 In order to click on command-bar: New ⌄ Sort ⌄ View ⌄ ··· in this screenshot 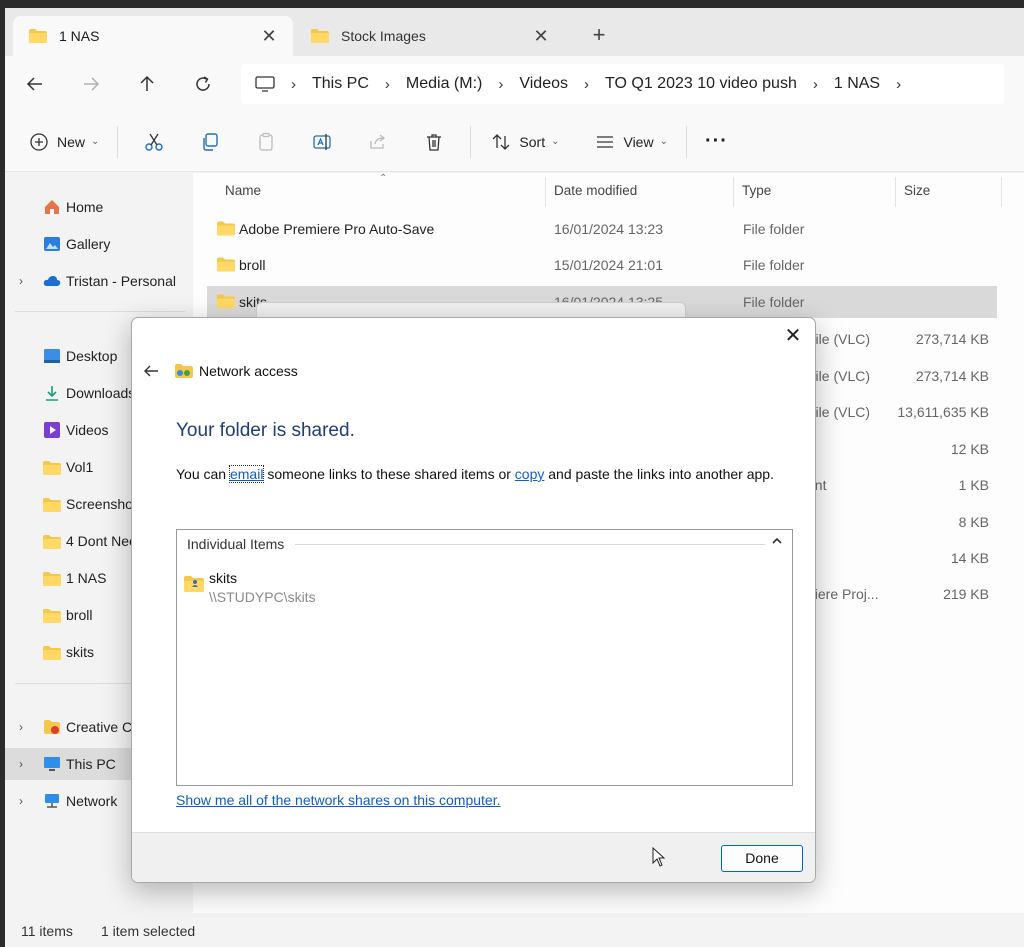, I will do `click(514, 142)`.